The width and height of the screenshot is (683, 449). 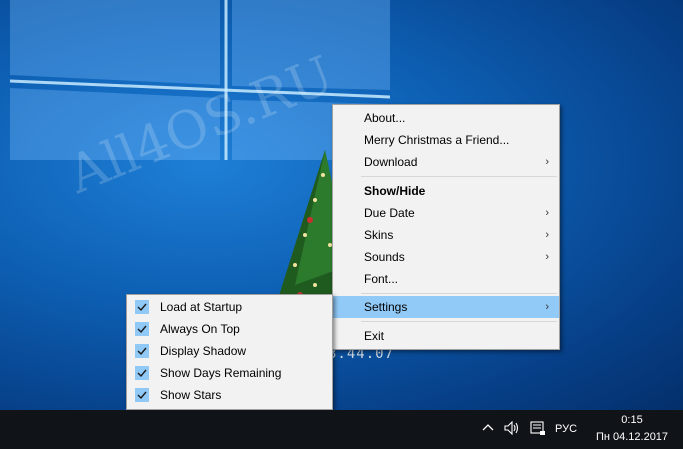 I want to click on menu-item-due-date: Due Date ›, so click(x=446, y=213).